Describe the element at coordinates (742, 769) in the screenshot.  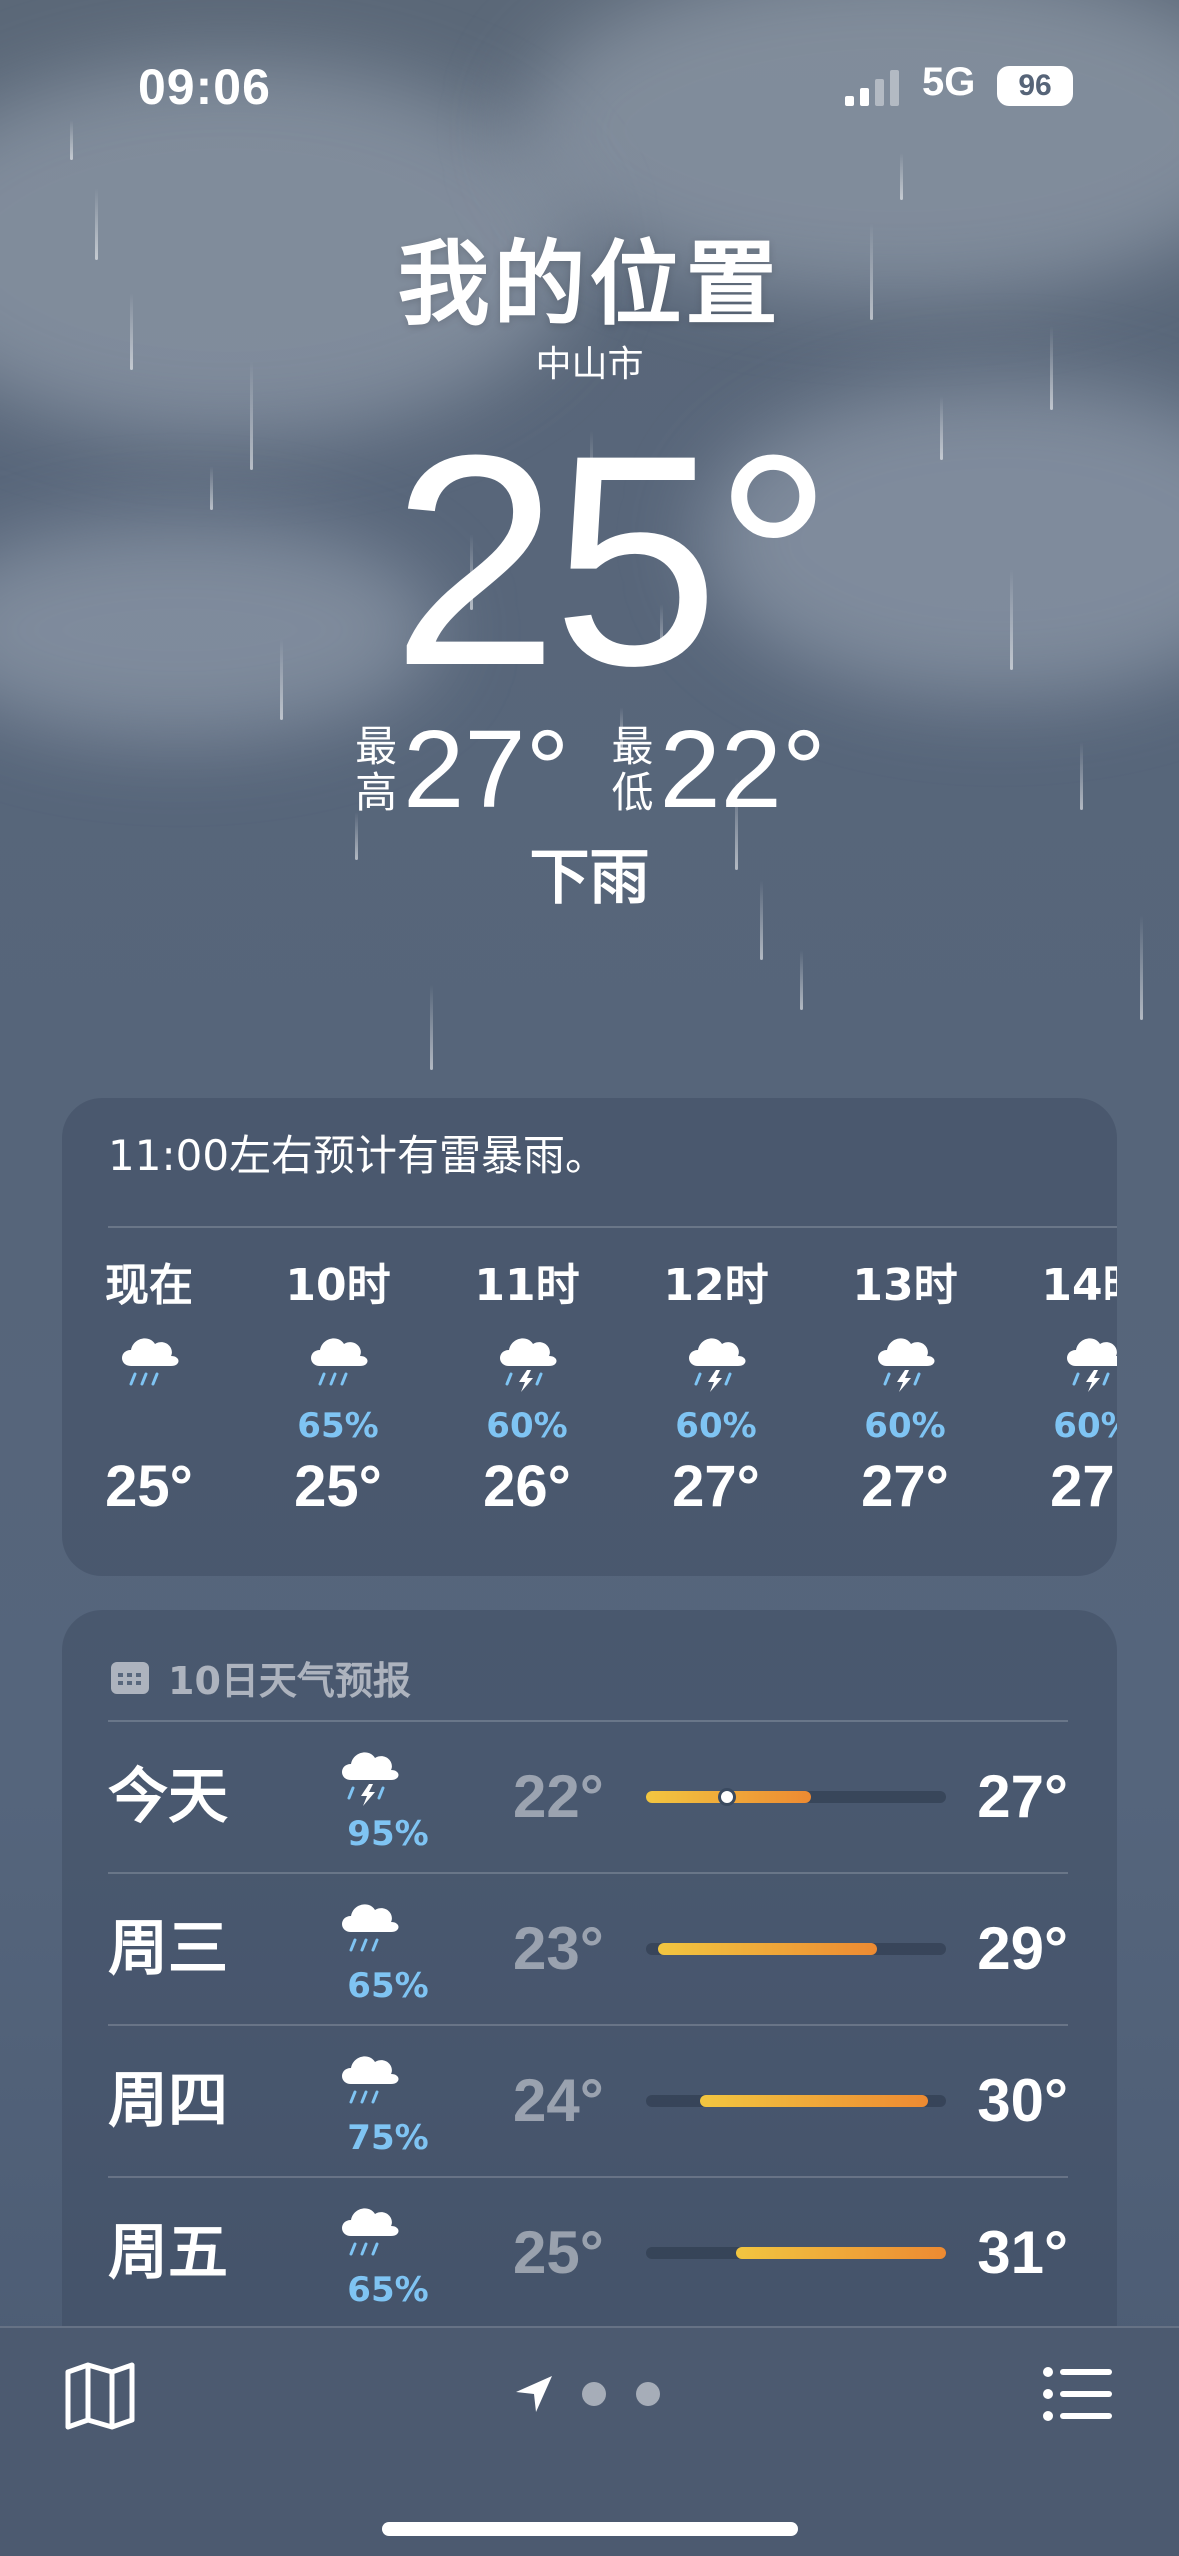
I see `low-temperature: 22°` at that location.